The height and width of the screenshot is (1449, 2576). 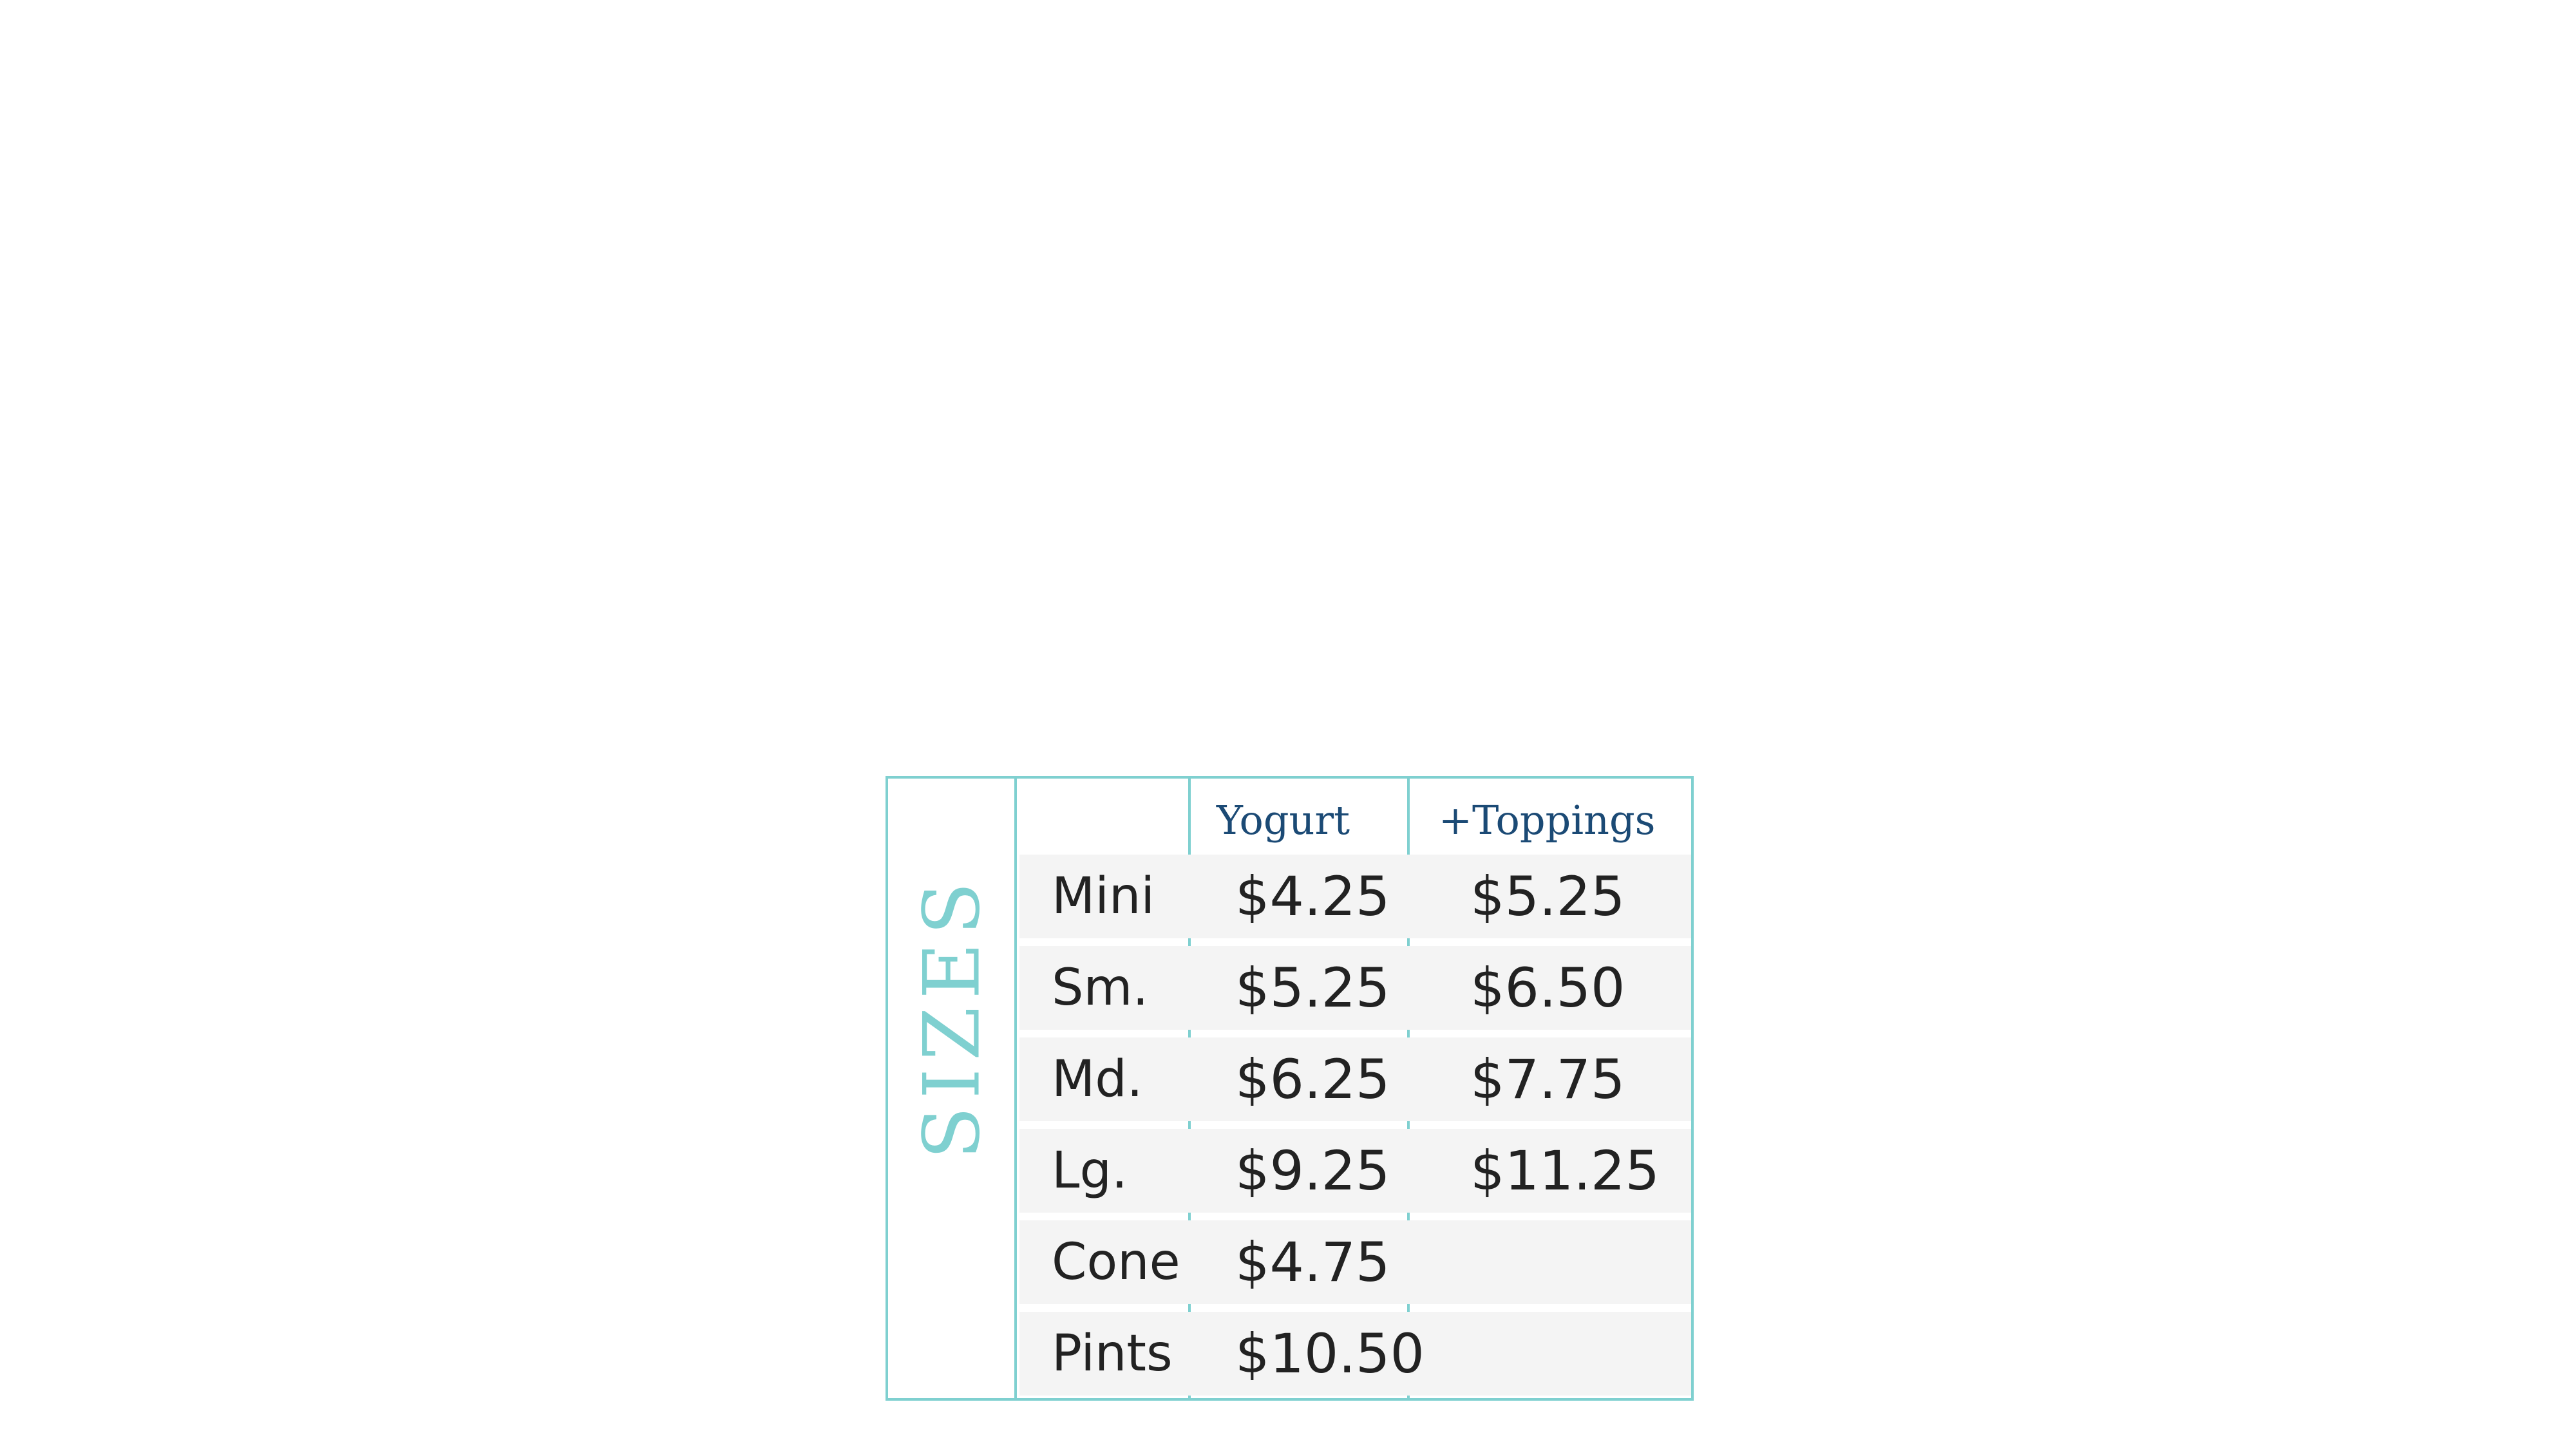 What do you see at coordinates (1313, 1170) in the screenshot?
I see `row-yogurt-price: $9.25` at bounding box center [1313, 1170].